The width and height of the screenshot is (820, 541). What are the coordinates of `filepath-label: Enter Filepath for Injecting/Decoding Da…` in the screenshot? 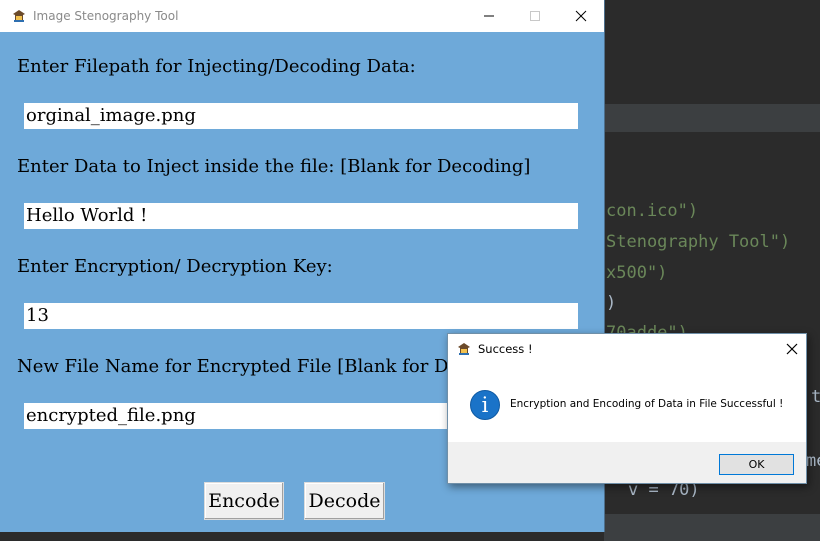 It's located at (216, 66).